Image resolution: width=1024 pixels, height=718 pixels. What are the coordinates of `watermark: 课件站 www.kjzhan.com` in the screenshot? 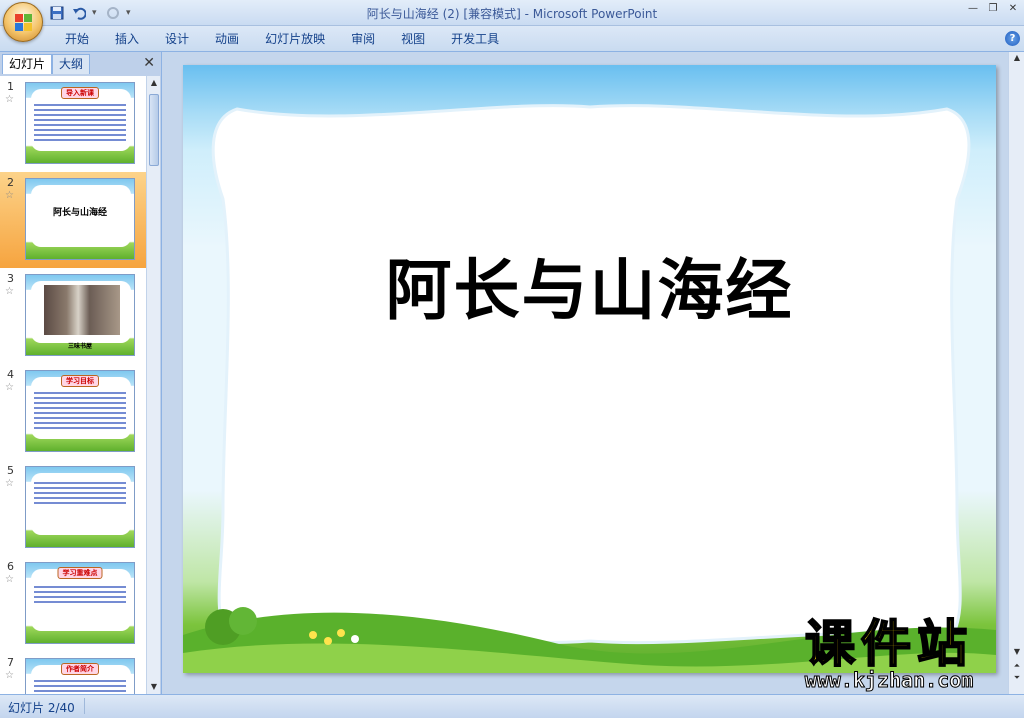 It's located at (889, 654).